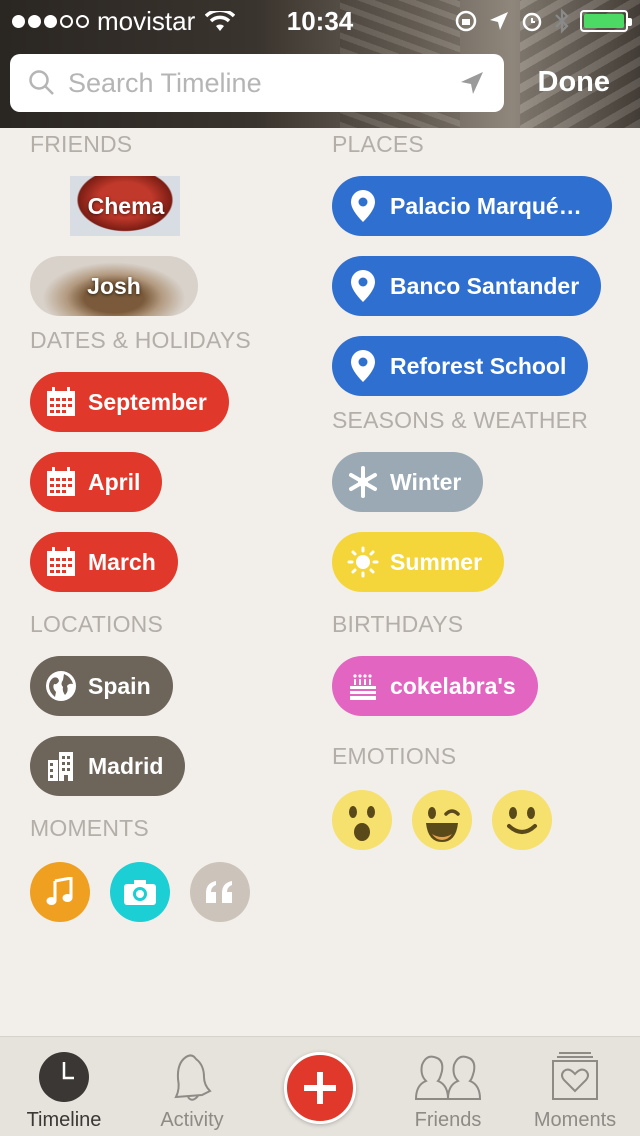 The height and width of the screenshot is (1136, 640). Describe the element at coordinates (363, 686) in the screenshot. I see `birthday-cake-icon` at that location.